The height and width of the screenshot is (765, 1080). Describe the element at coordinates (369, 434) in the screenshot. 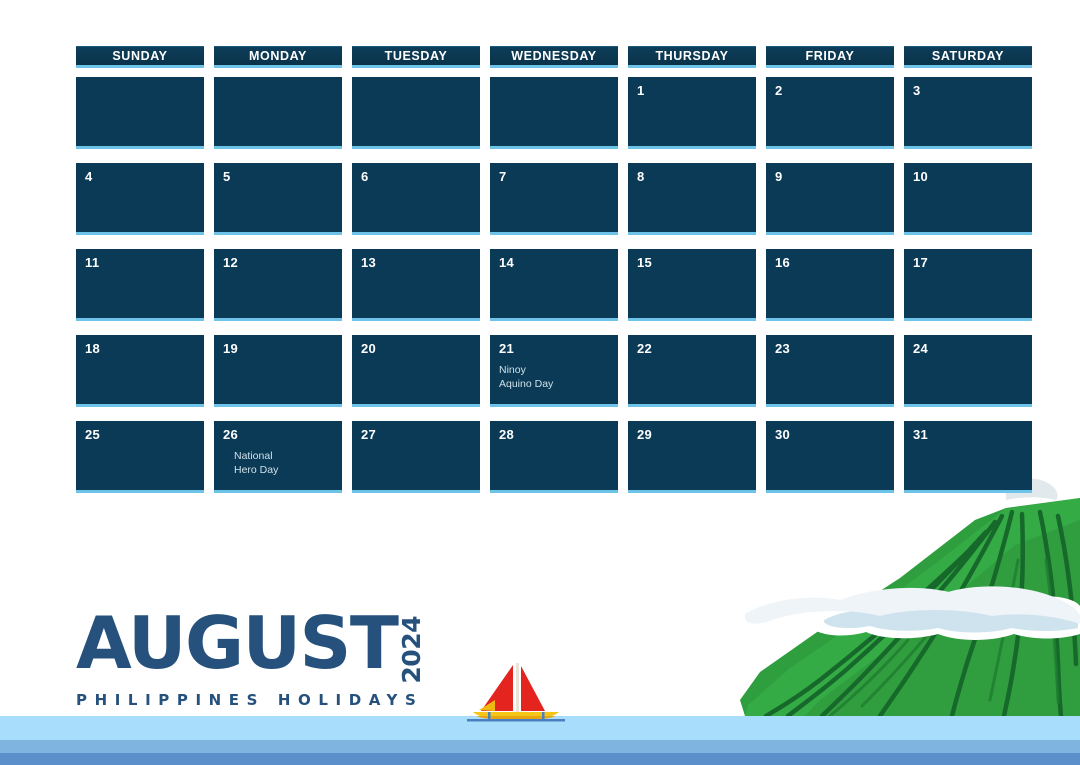

I see `day-number: 27` at that location.